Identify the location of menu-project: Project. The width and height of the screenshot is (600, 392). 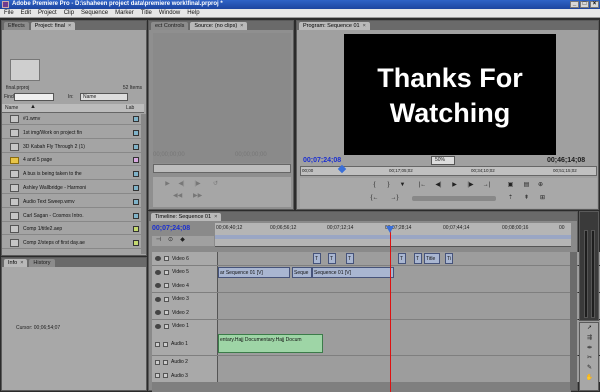
(47, 13).